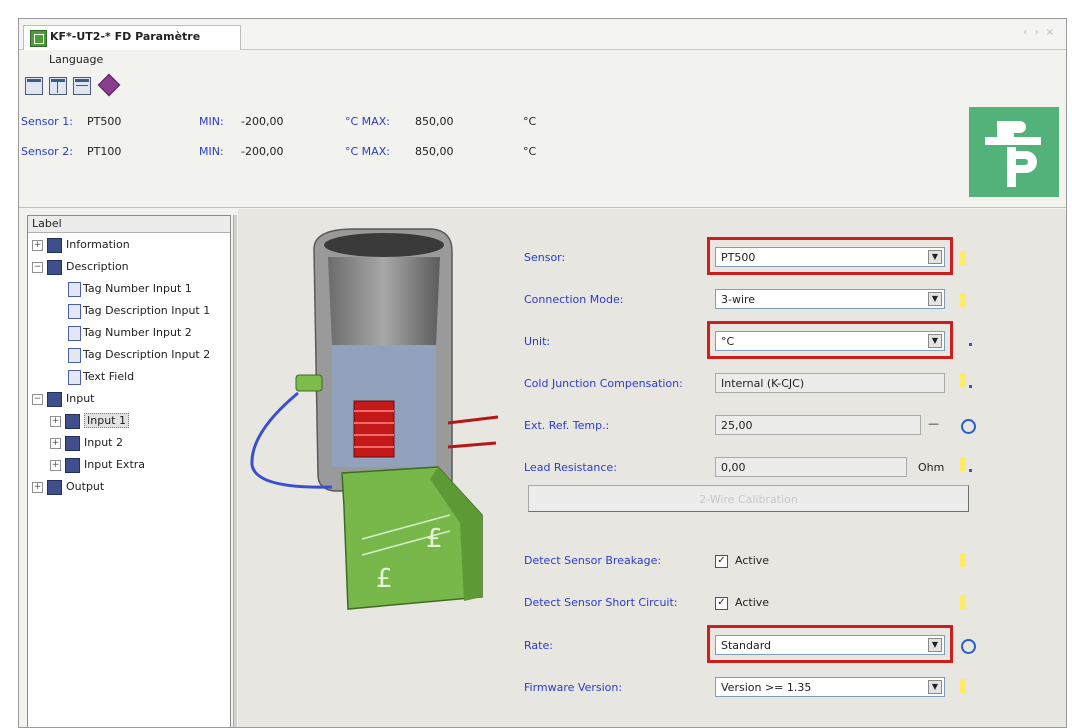 Image resolution: width=1072 pixels, height=728 pixels. Describe the element at coordinates (129, 224) in the screenshot. I see `tree-header: Label` at that location.